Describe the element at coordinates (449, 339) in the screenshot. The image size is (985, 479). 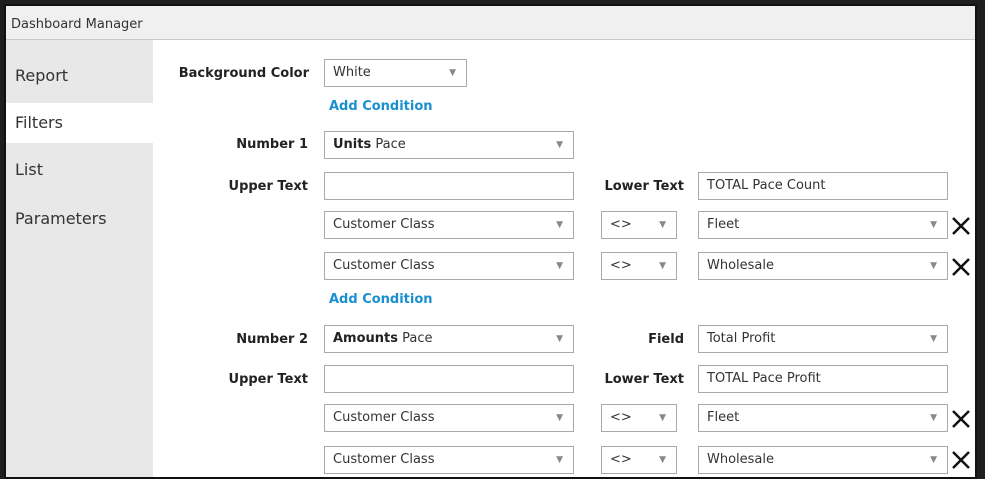
I see `number2-metric-select: Amounts Pace ▼` at that location.